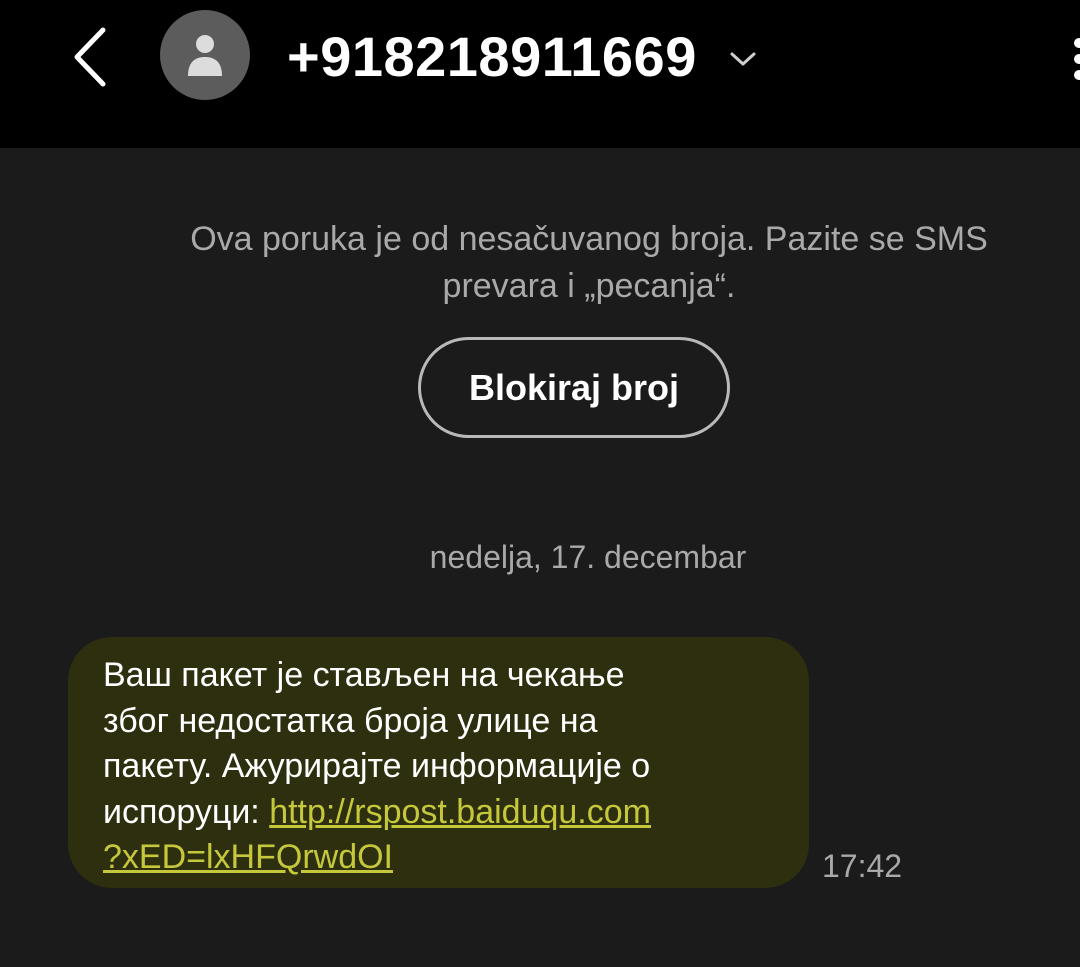  I want to click on warning-text-line: prevara i „pecanja“., so click(589, 286).